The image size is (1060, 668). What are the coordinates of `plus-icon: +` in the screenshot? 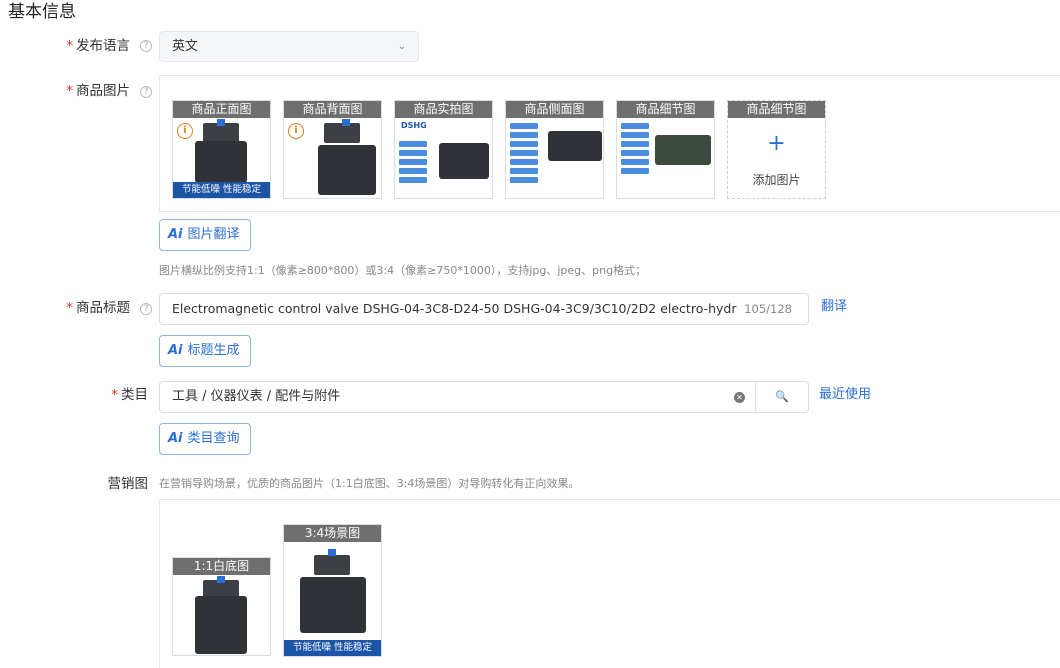 It's located at (776, 143).